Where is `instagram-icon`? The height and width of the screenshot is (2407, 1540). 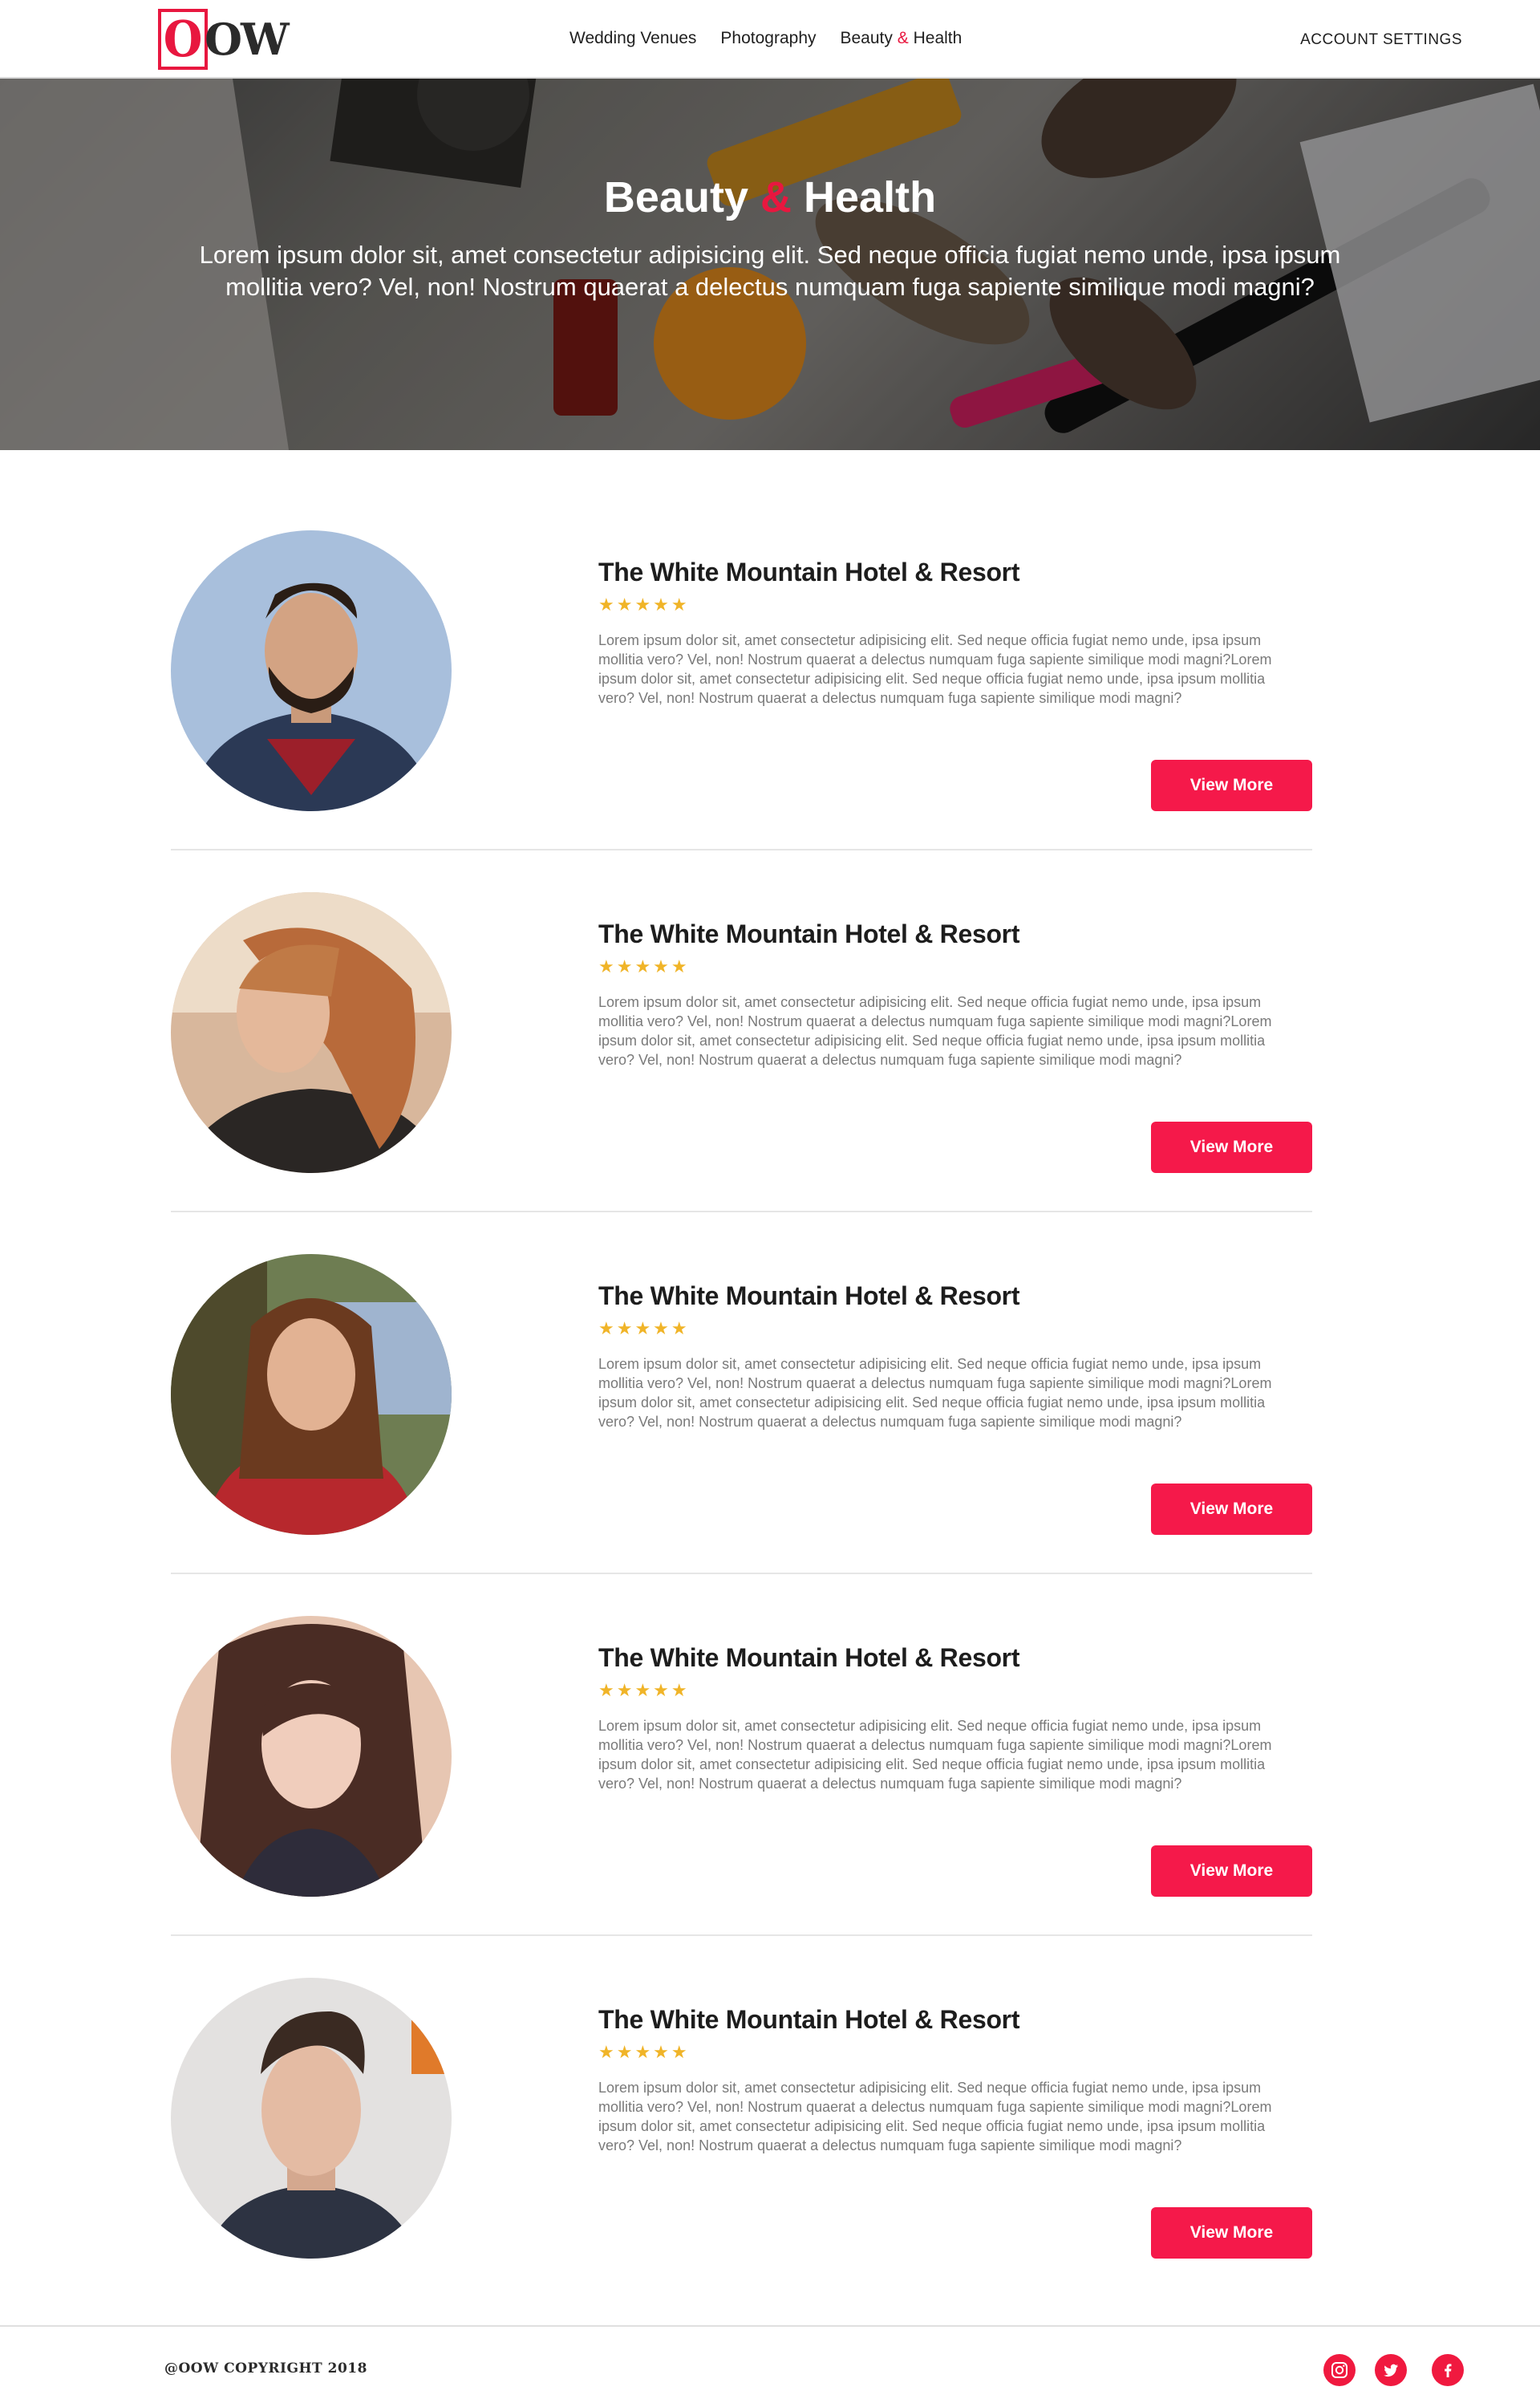 instagram-icon is located at coordinates (1339, 2370).